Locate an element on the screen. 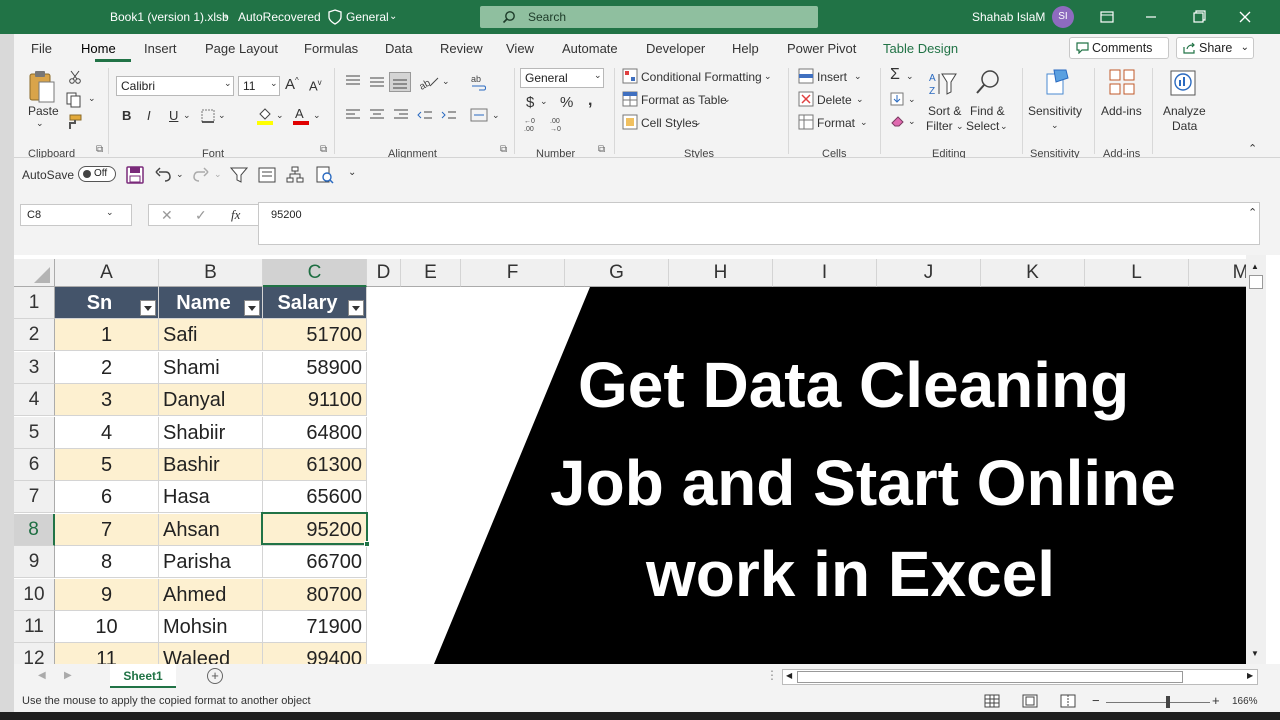 The image size is (1280, 720). expand-formula-icon: ⌃ is located at coordinates (1252, 212).